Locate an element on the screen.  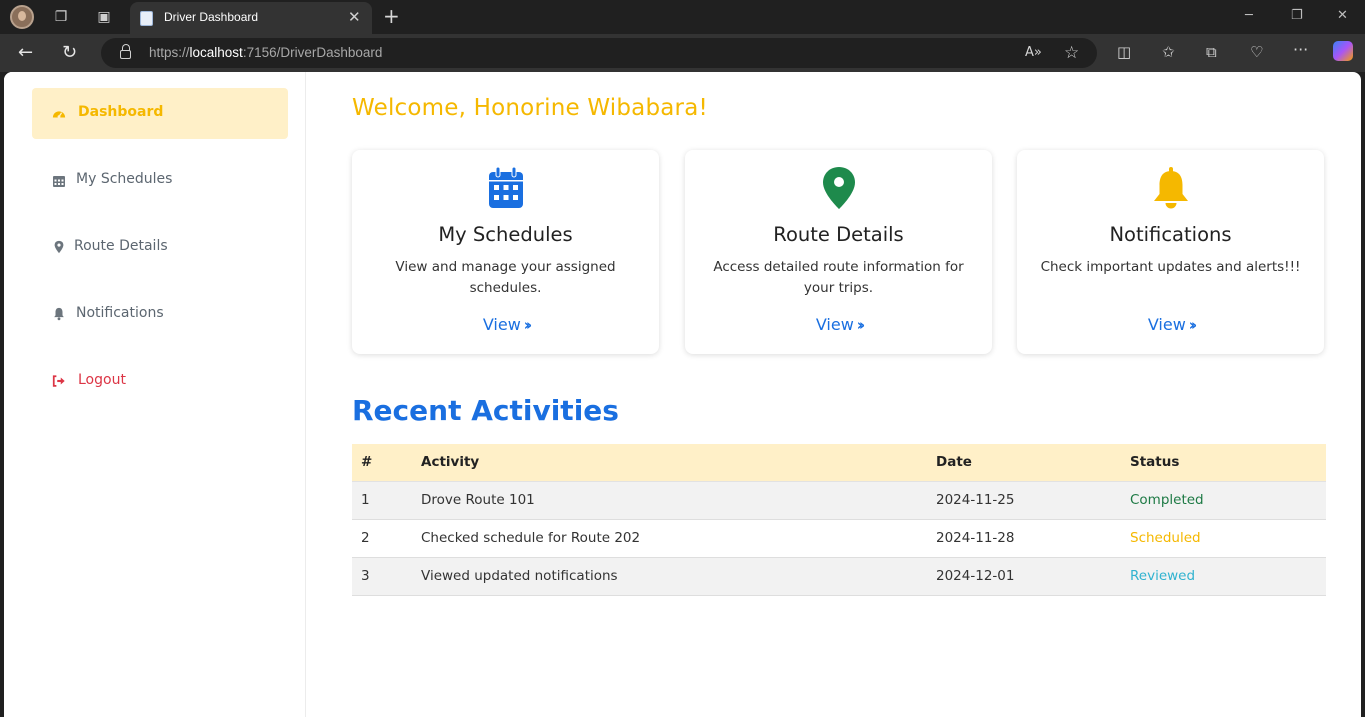
status-cell: Reviewed is located at coordinates (1223, 576).